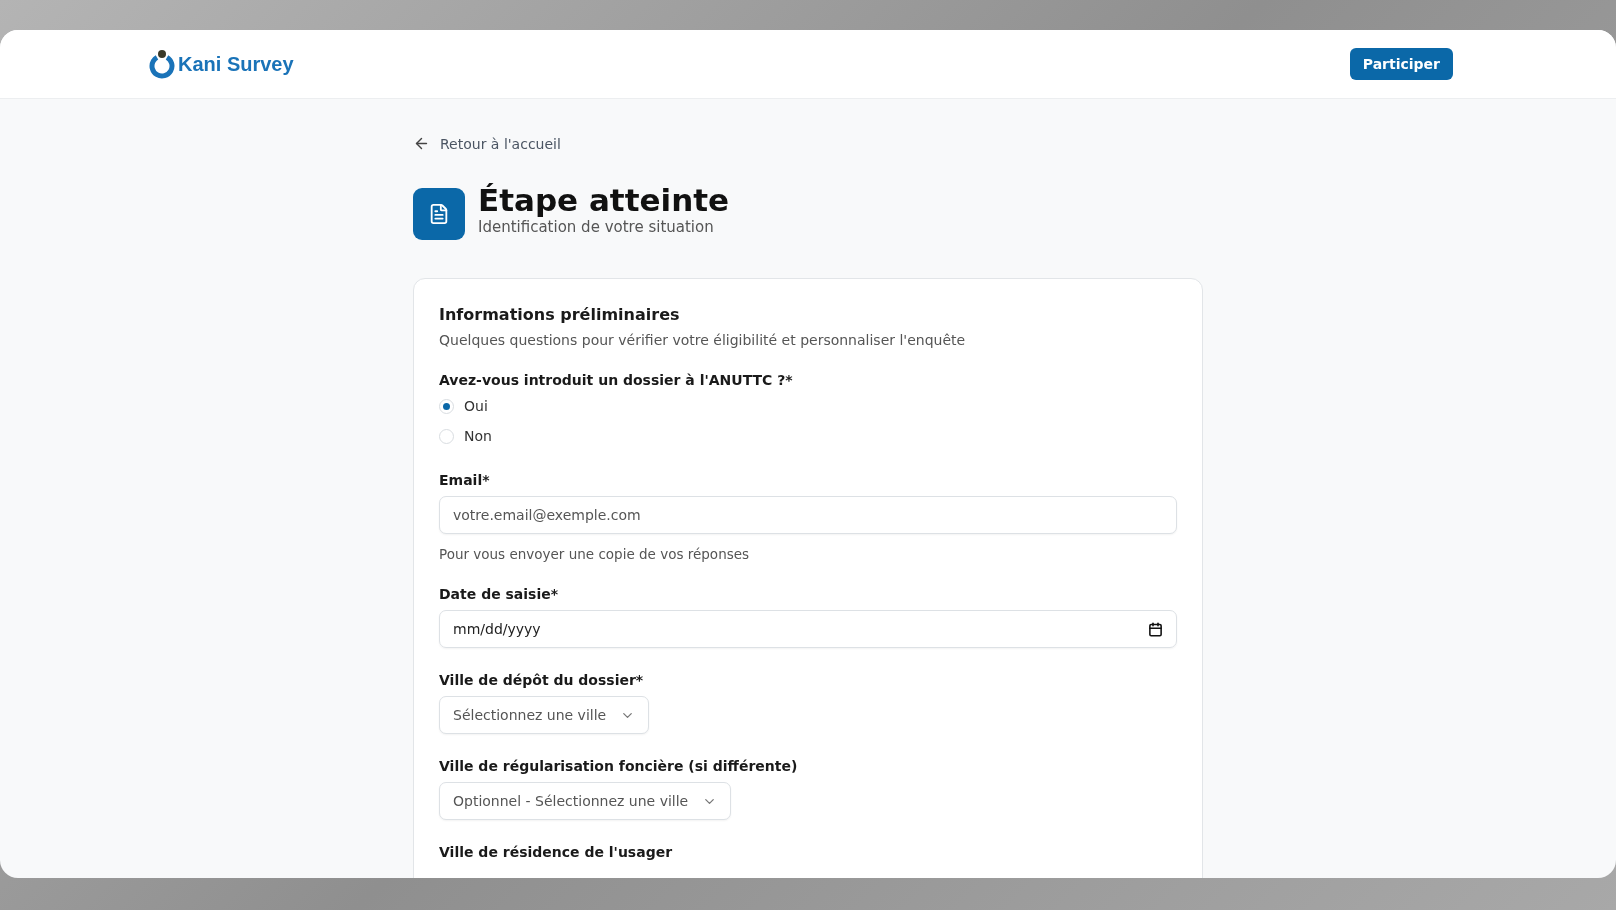 Image resolution: width=1616 pixels, height=910 pixels. I want to click on calendar-icon, so click(1155, 629).